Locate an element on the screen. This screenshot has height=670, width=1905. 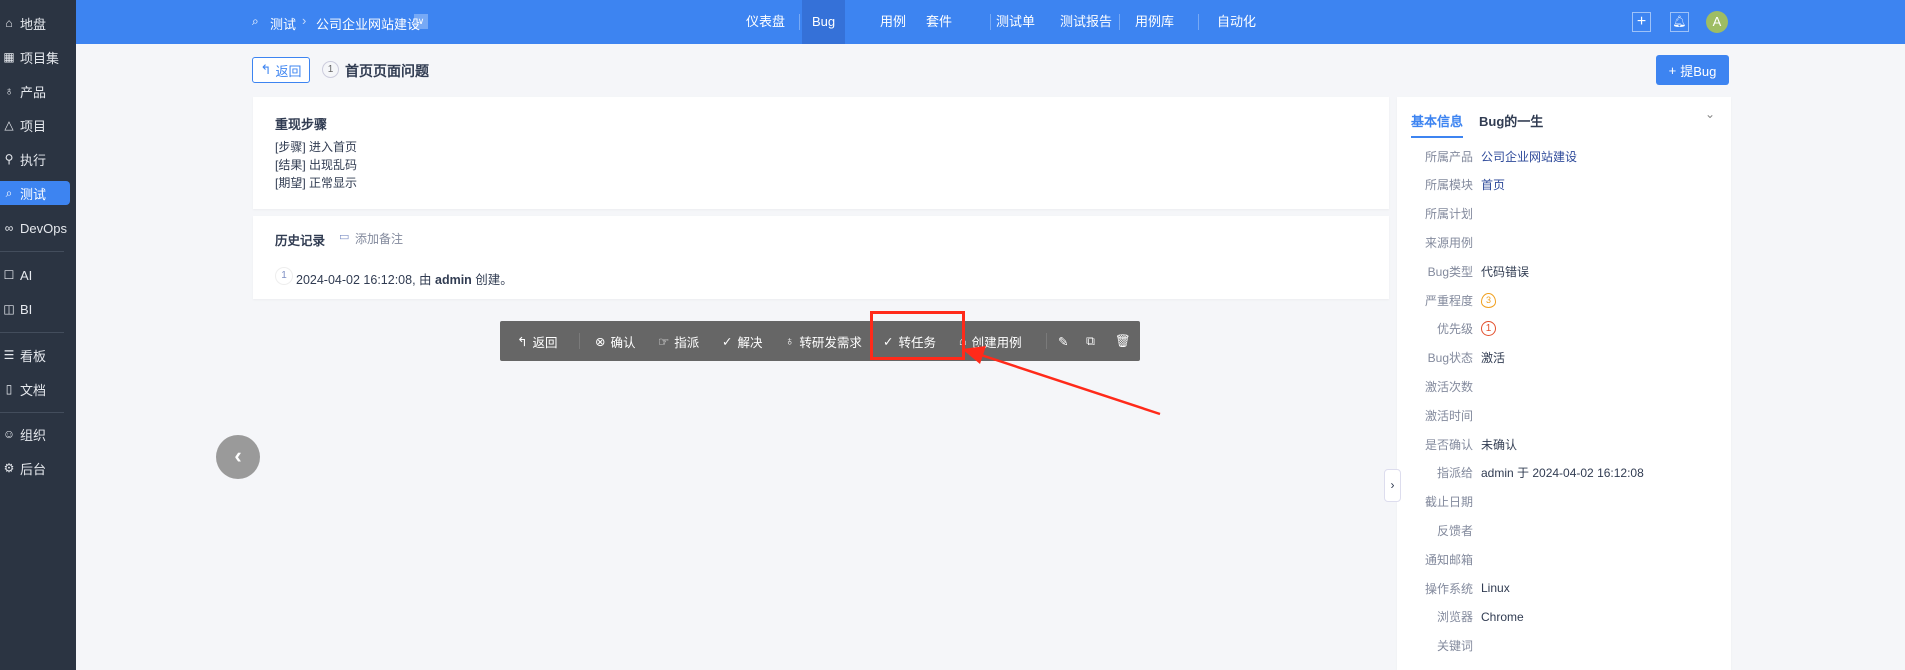
sidebar-item-2: ♁ 产品 is located at coordinates (35, 91).